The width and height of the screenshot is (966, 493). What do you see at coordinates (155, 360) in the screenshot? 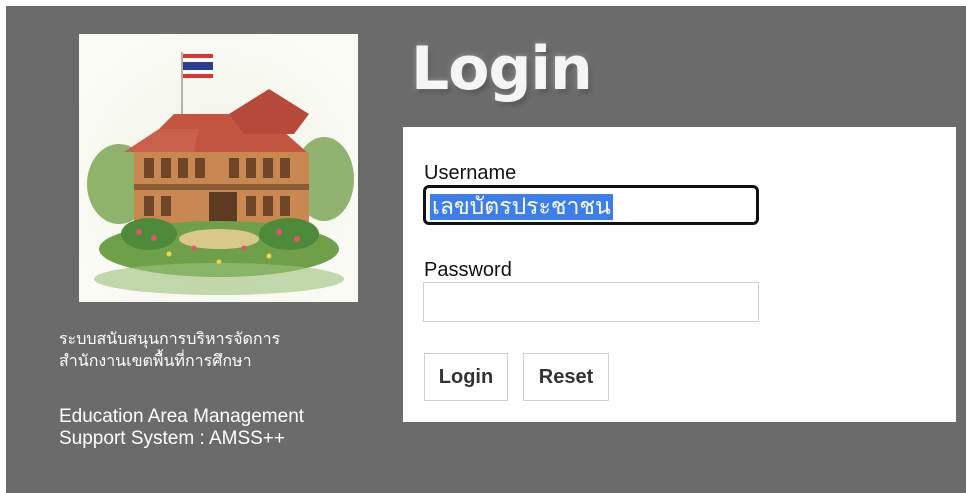
I see `system-name-thai-line2: สำนักงานเขตพื้นที่การศึกษา` at bounding box center [155, 360].